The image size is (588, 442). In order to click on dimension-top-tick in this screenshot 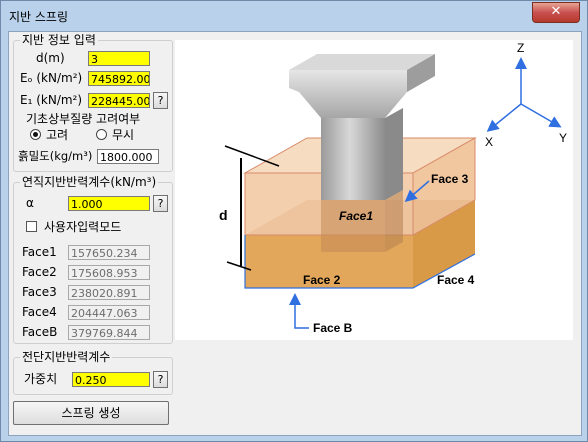, I will do `click(252, 156)`.